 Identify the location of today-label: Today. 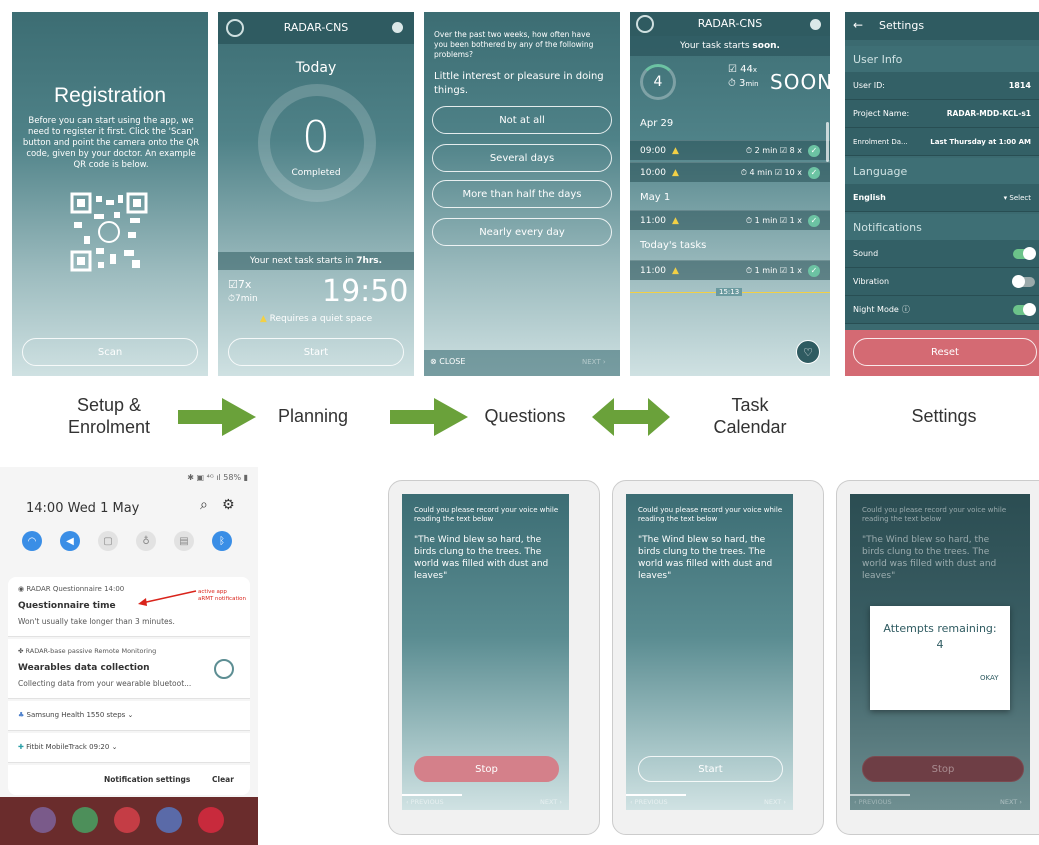
(316, 68).